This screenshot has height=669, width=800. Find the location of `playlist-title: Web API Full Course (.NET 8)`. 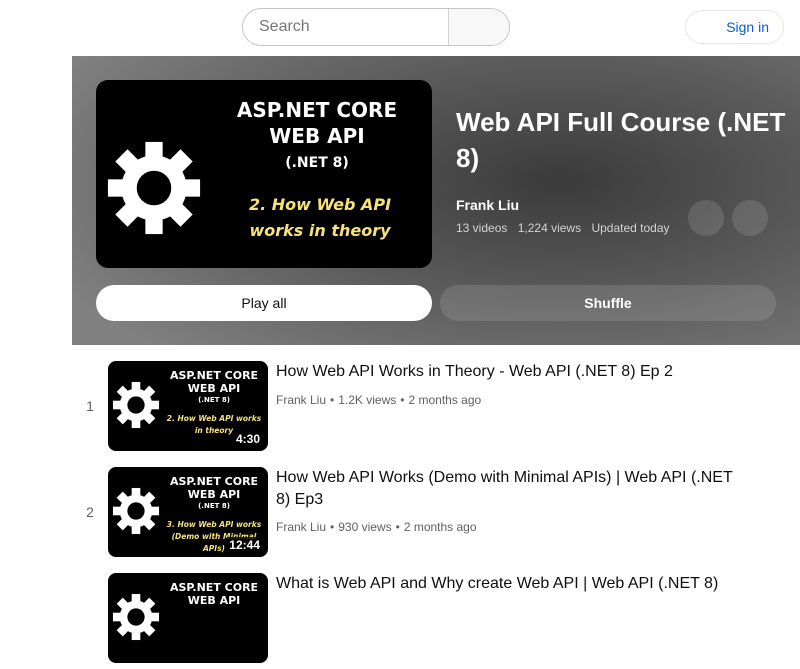

playlist-title: Web API Full Course (.NET 8) is located at coordinates (621, 140).